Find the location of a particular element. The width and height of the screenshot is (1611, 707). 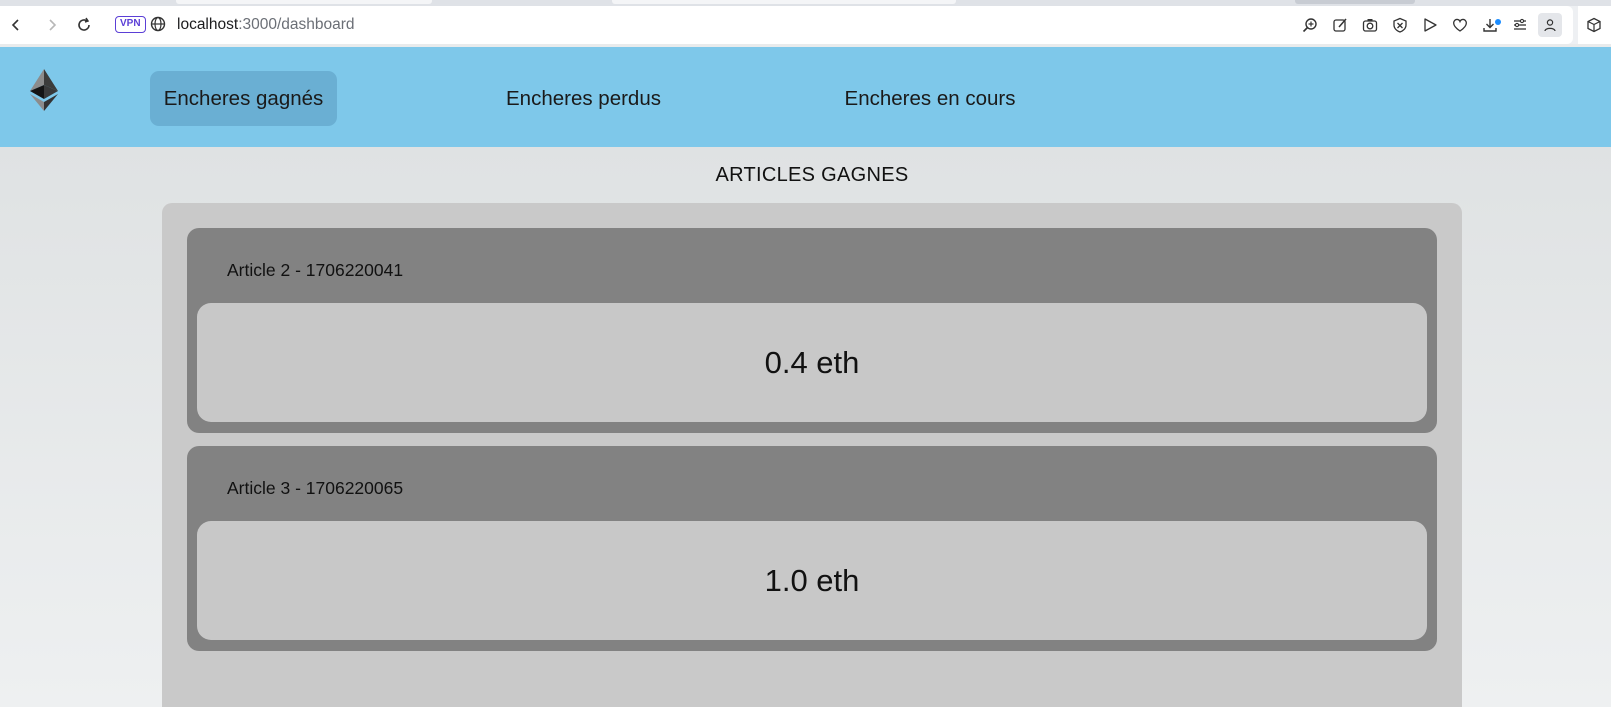

article-value: 0.4 eth is located at coordinates (812, 362).